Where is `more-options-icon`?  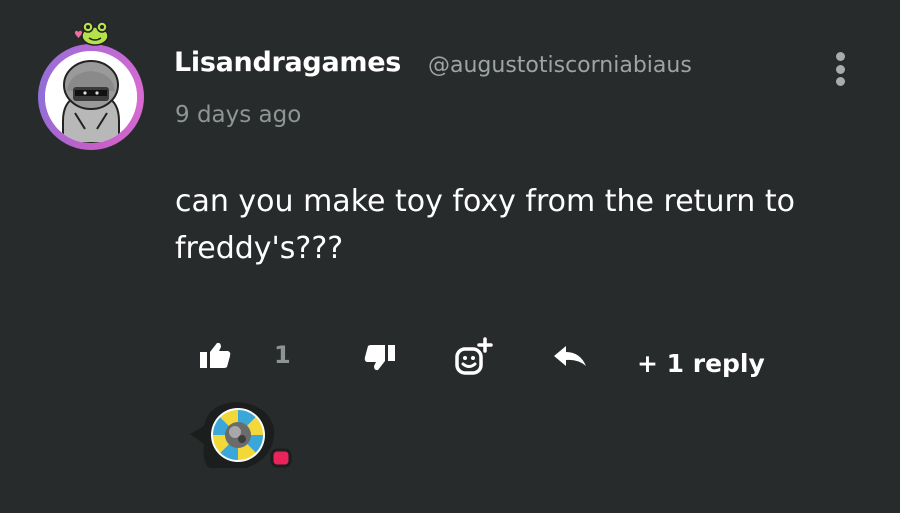 more-options-icon is located at coordinates (840, 69).